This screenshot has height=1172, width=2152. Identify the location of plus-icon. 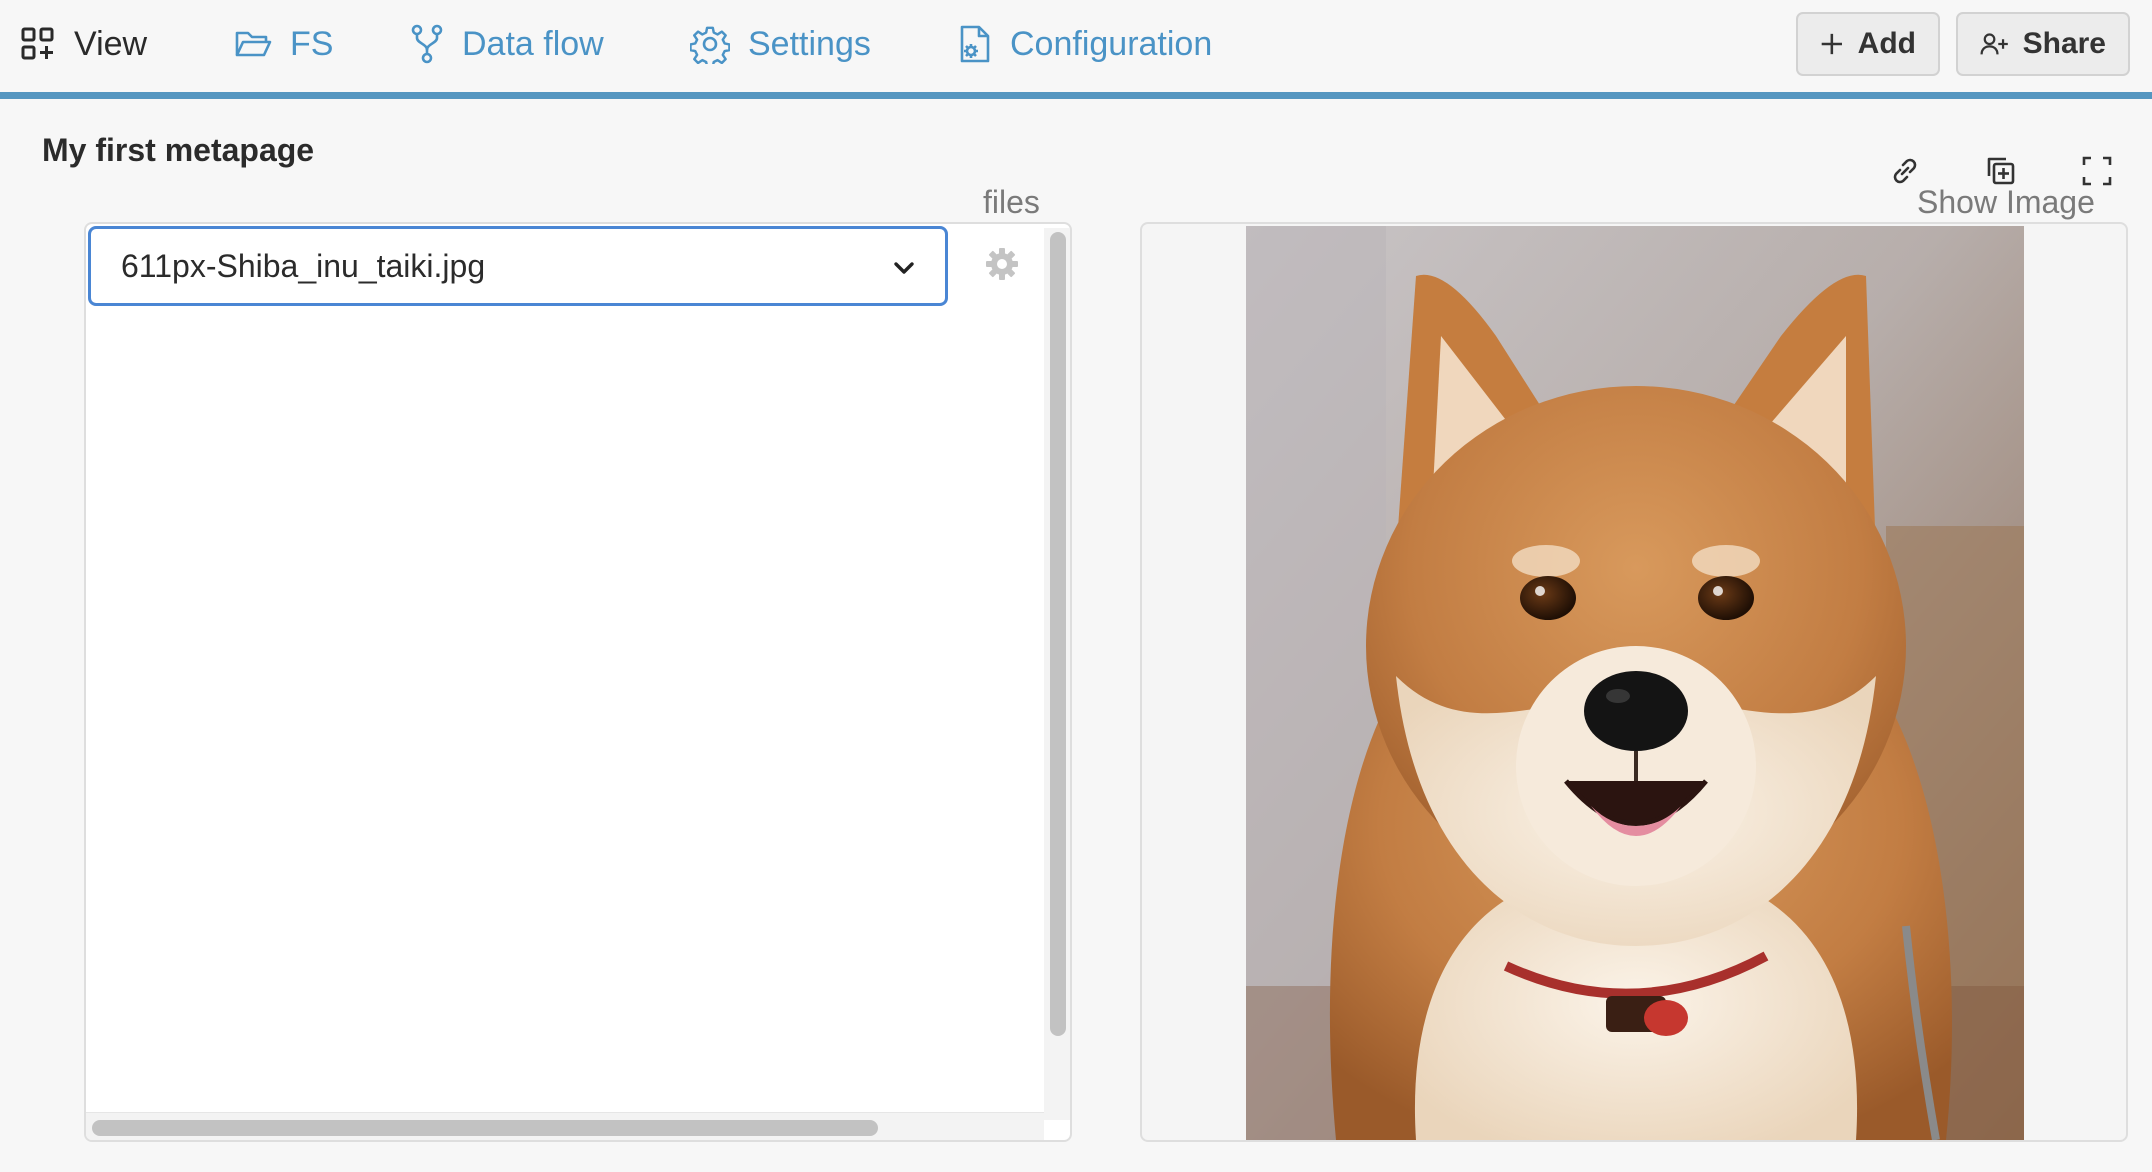
(1831, 44).